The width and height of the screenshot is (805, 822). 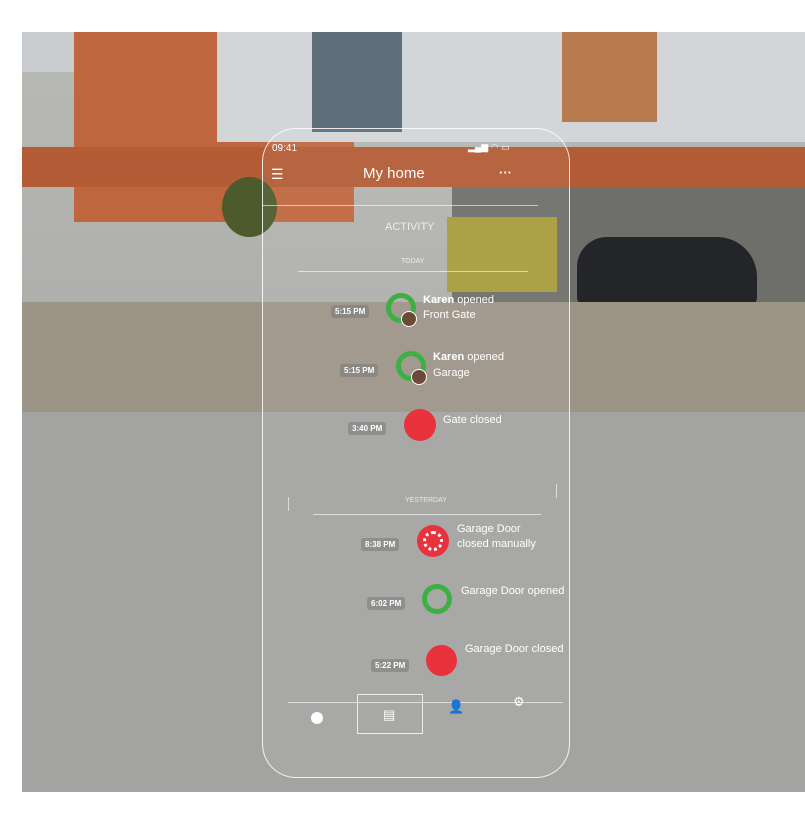 What do you see at coordinates (472, 420) in the screenshot?
I see `activity-text: Gate closed` at bounding box center [472, 420].